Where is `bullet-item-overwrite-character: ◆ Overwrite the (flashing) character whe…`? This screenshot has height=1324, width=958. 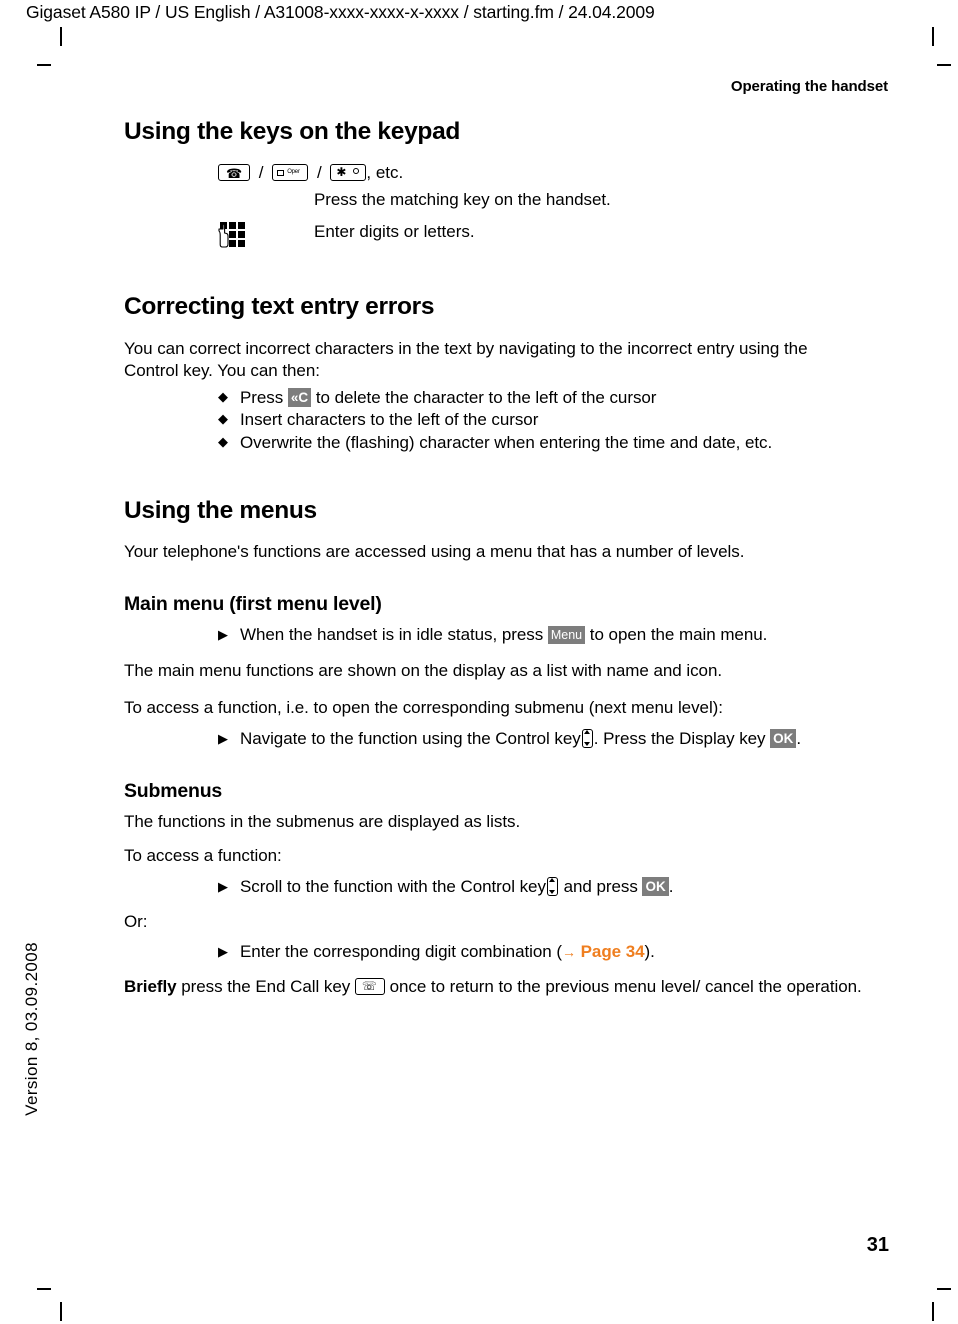 bullet-item-overwrite-character: ◆ Overwrite the (flashing) character whe… is located at coordinates (541, 443).